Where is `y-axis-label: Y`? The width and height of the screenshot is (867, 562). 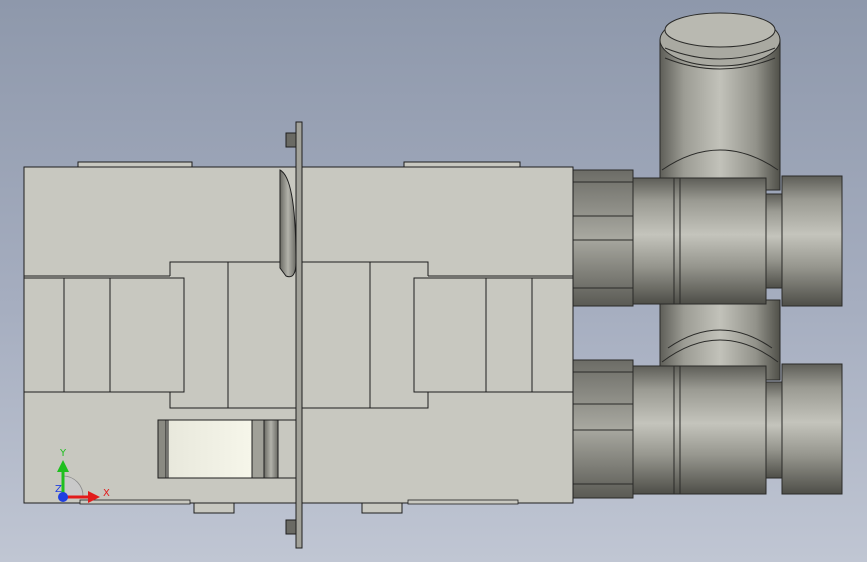 y-axis-label: Y is located at coordinates (63, 453).